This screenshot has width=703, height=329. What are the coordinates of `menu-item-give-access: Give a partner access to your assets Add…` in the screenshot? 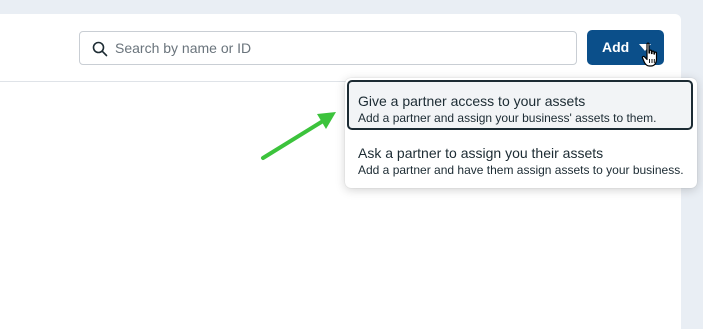 It's located at (520, 105).